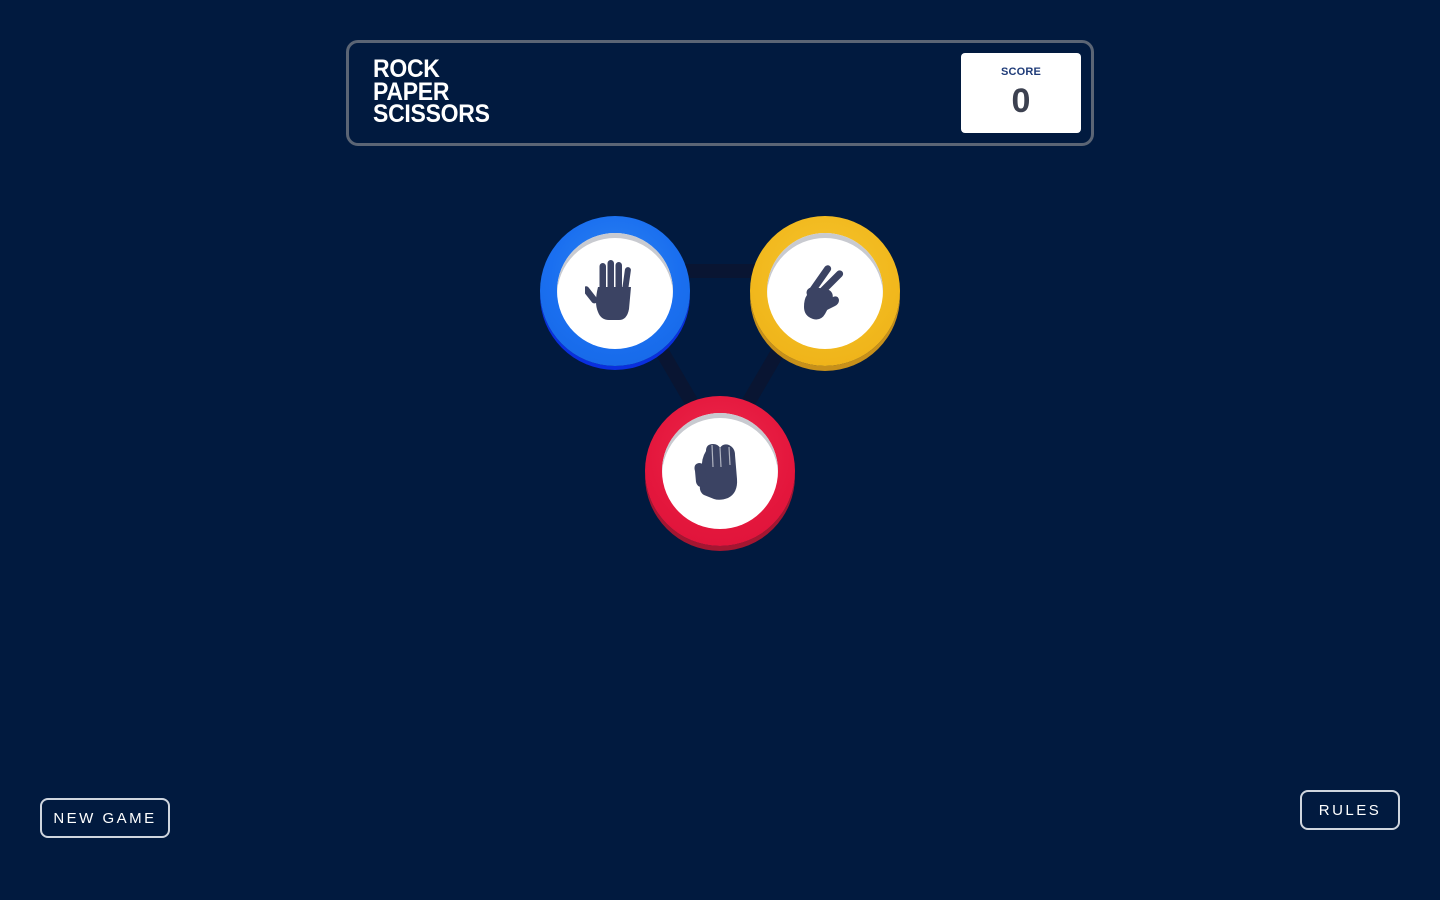  I want to click on rock-button, so click(720, 471).